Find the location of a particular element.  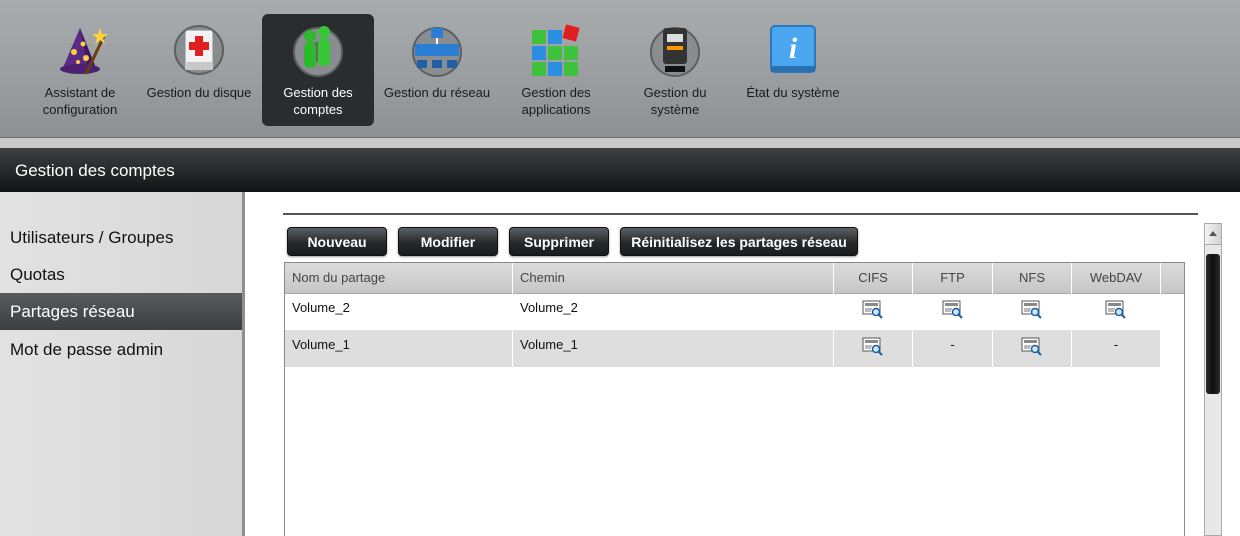

nav-system-status: i État du système is located at coordinates (793, 70).